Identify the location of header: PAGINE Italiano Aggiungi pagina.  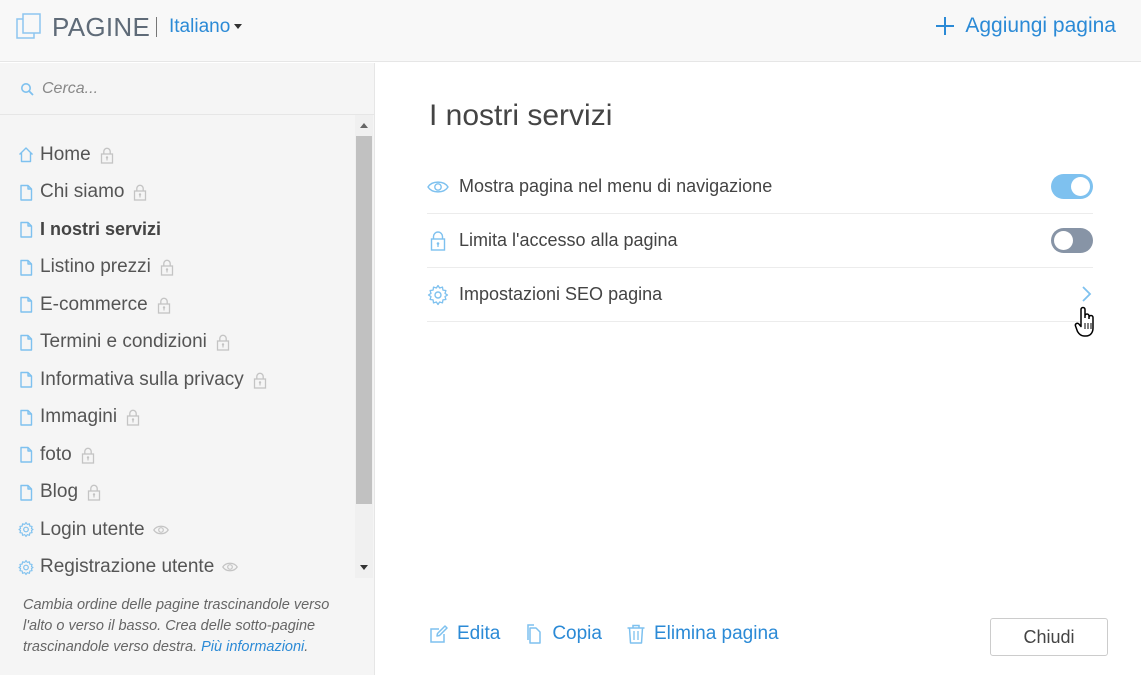
(570, 31).